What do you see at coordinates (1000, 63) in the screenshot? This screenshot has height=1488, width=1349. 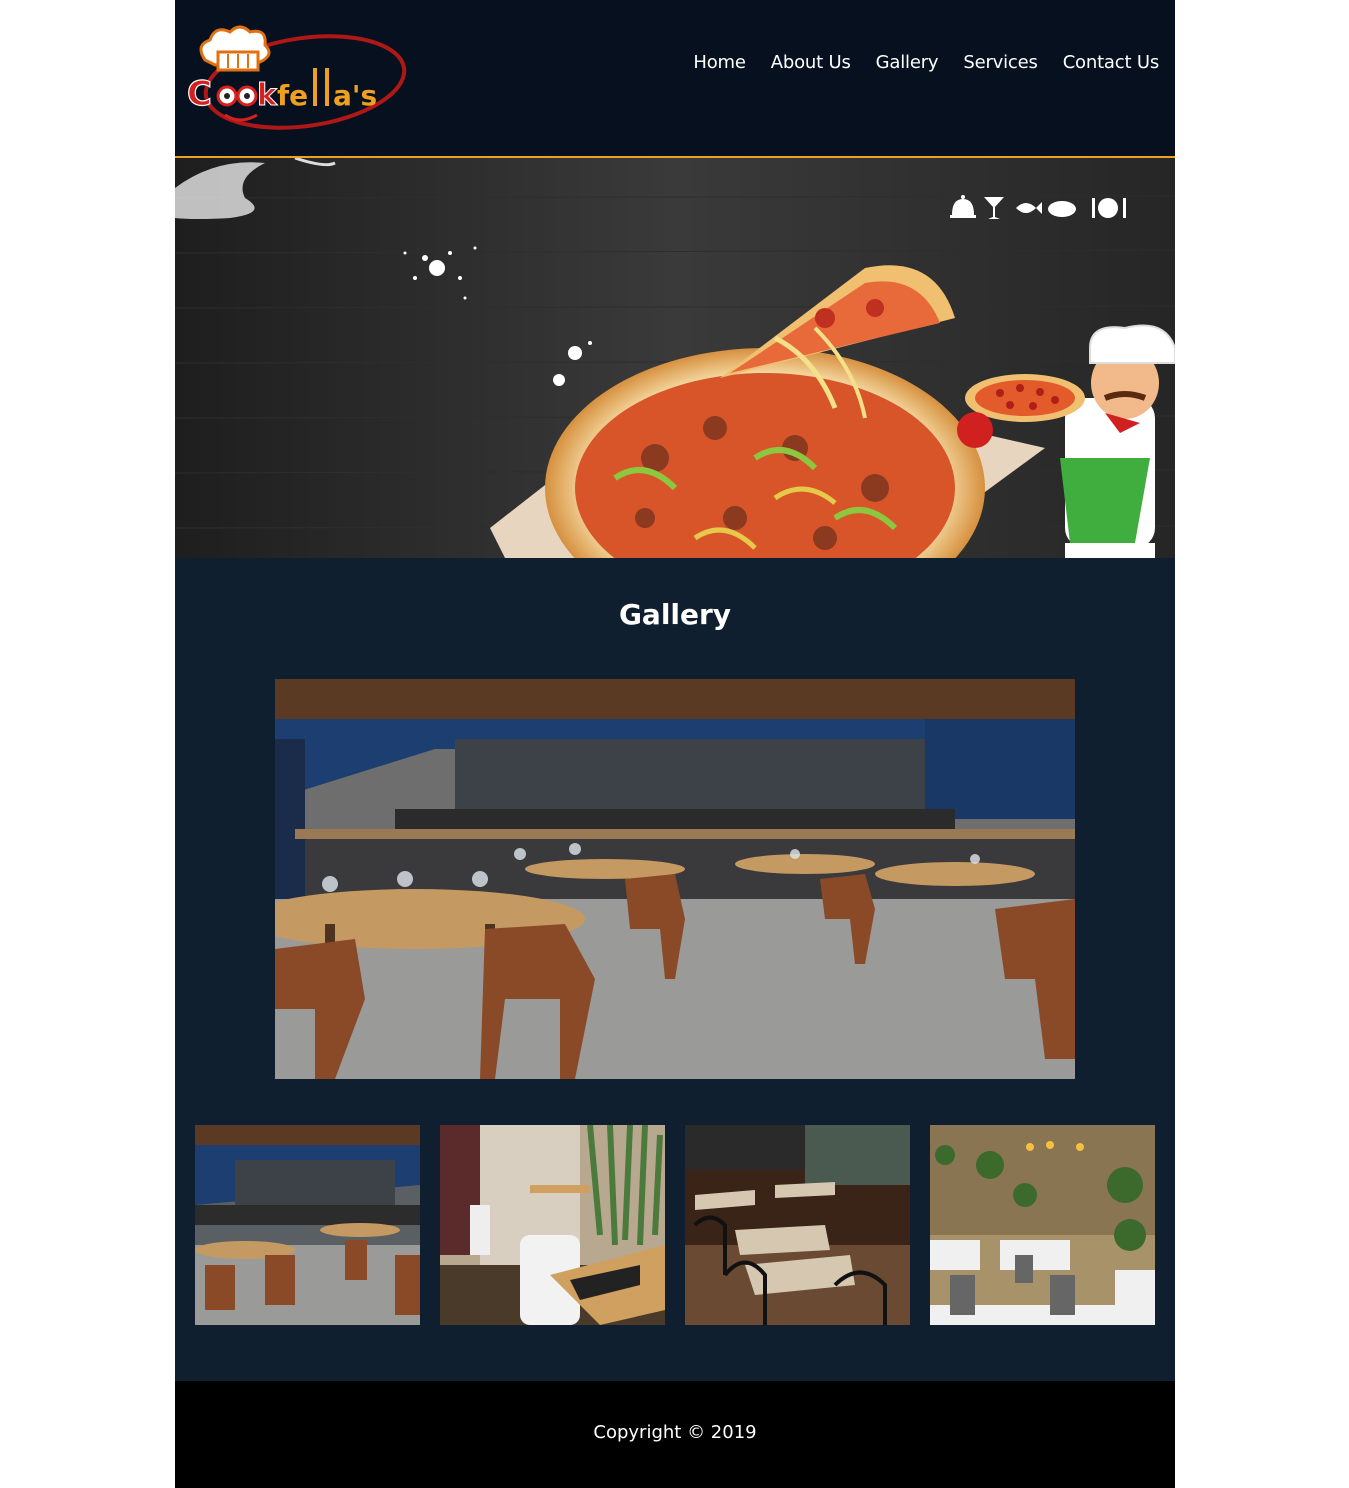 I see `nav-services: Services` at bounding box center [1000, 63].